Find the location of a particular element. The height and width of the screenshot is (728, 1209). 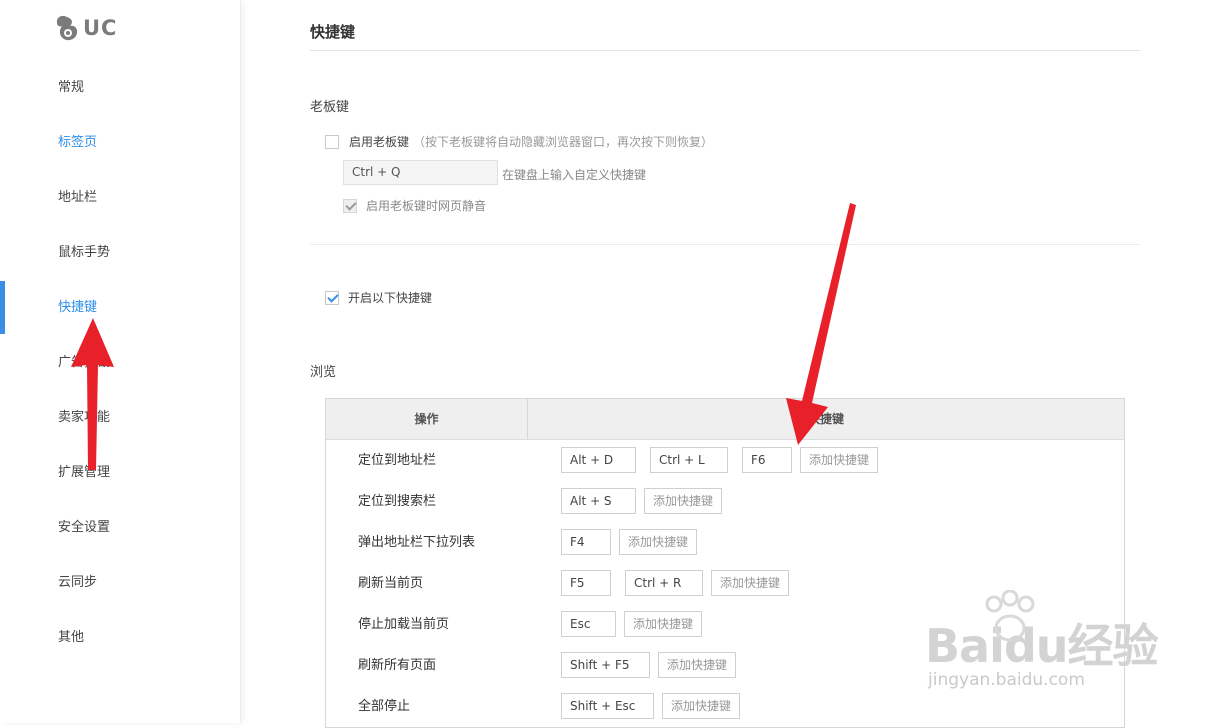

baidu-jingyan-watermark: Baidu经验 jingyan.baidu.com is located at coordinates (1042, 640).